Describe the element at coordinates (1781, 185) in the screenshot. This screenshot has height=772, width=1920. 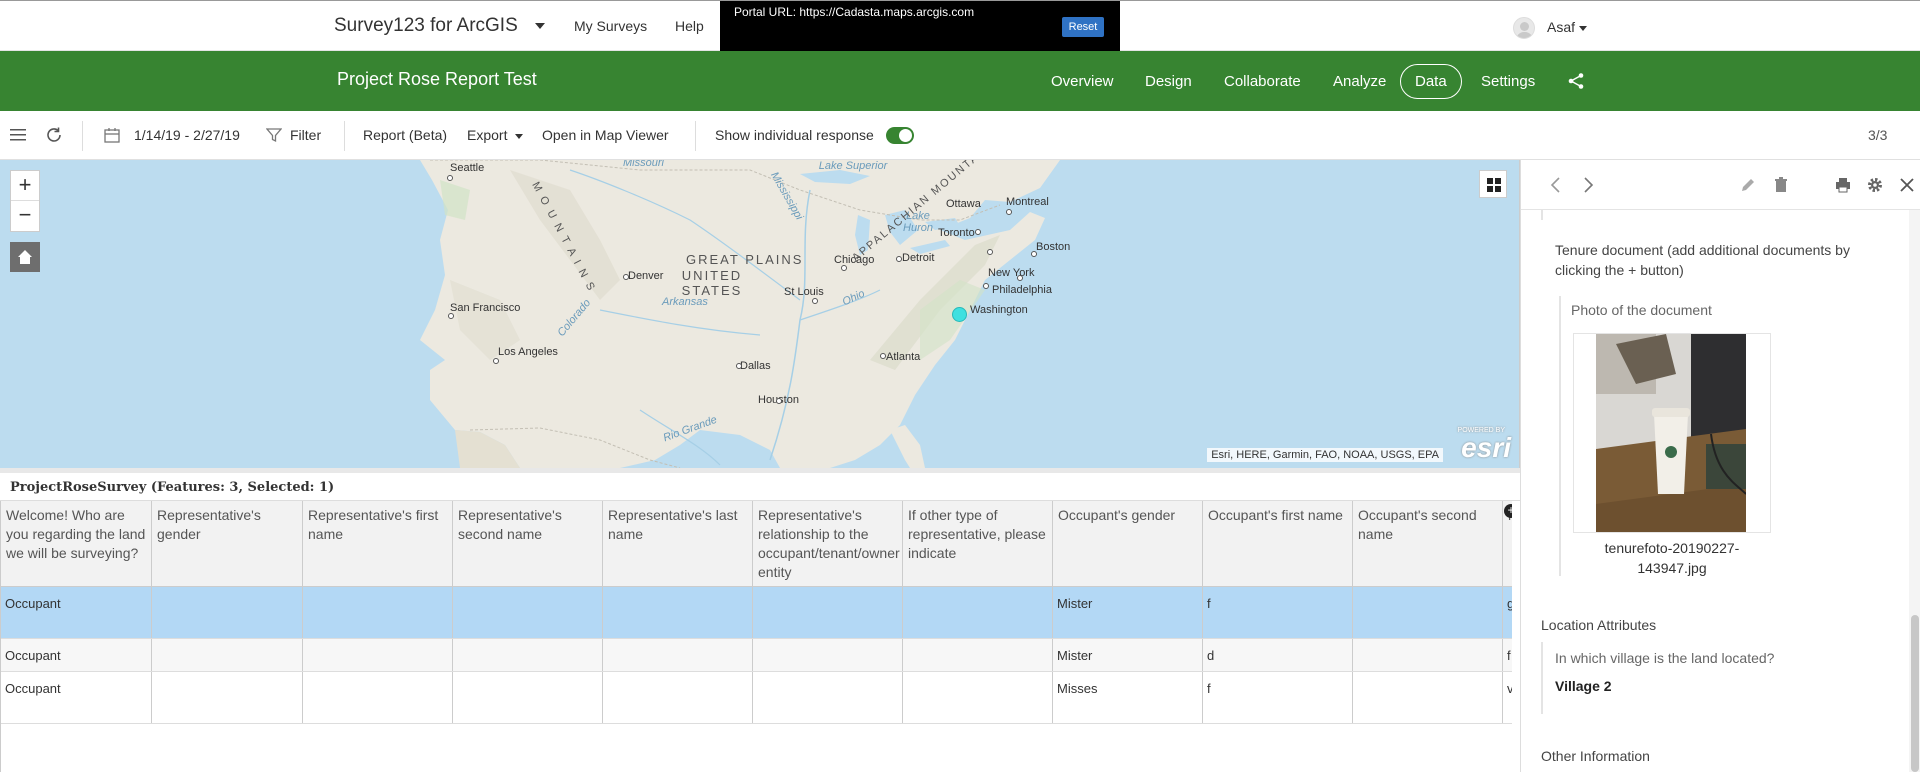
I see `delete-icon` at that location.